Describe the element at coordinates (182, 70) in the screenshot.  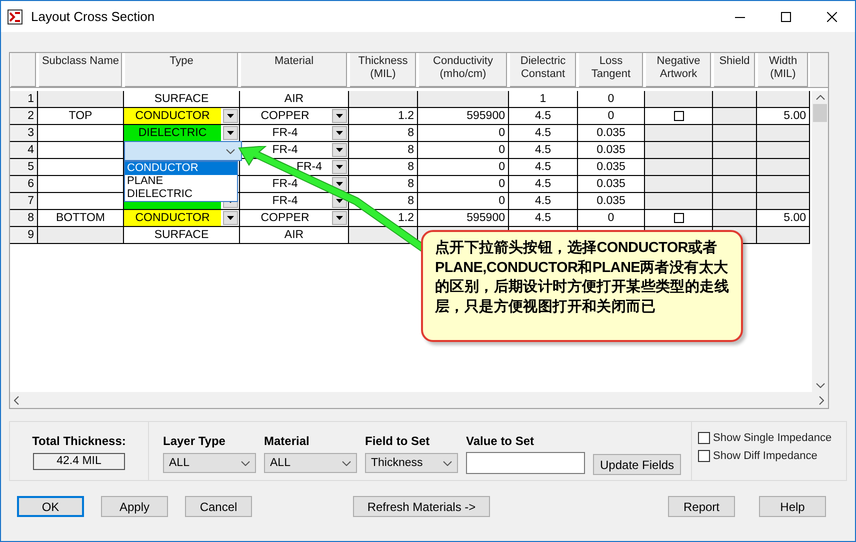
I see `column-header: Type` at that location.